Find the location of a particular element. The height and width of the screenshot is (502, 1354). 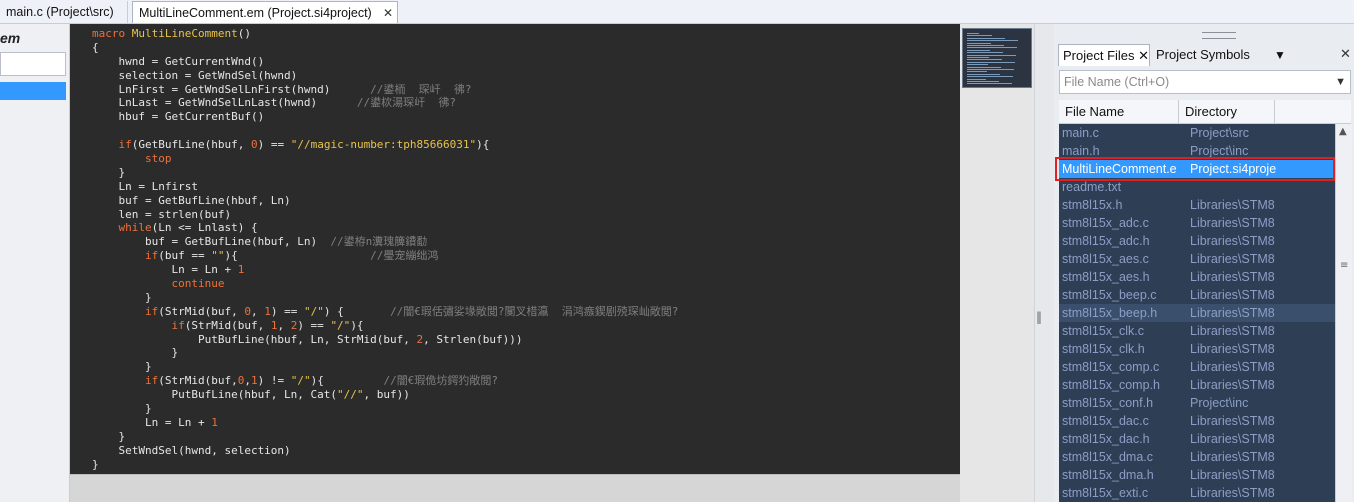

code-line: if(StrMid(buf,0,1) != "/"){ //闇€瑕佹坊鍔犳敞閲? is located at coordinates (385, 381).